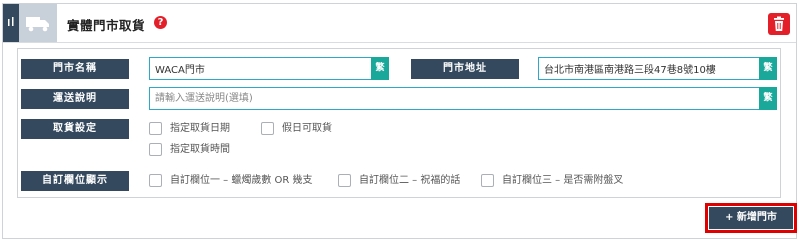 This screenshot has height=243, width=800. I want to click on store-name-field: 繁, so click(269, 68).